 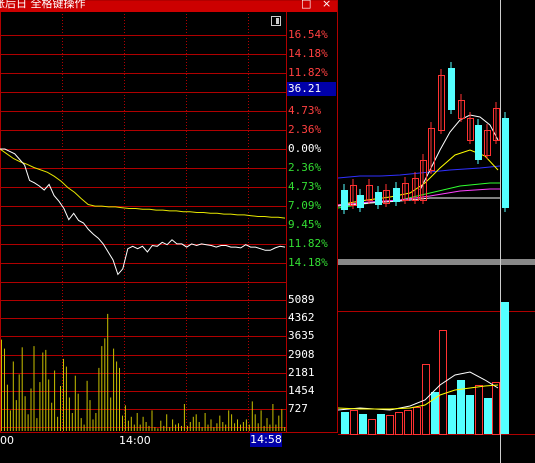 I want to click on current-price-box: 36.21, so click(x=311, y=89).